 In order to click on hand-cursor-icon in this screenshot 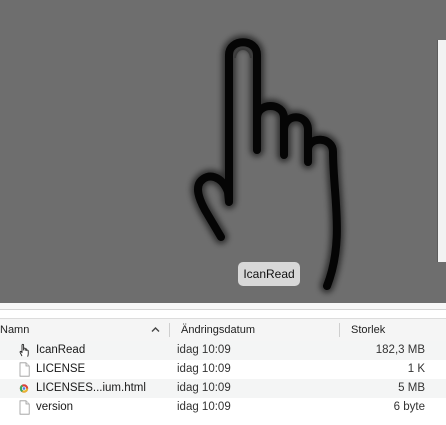, I will do `click(24, 350)`.